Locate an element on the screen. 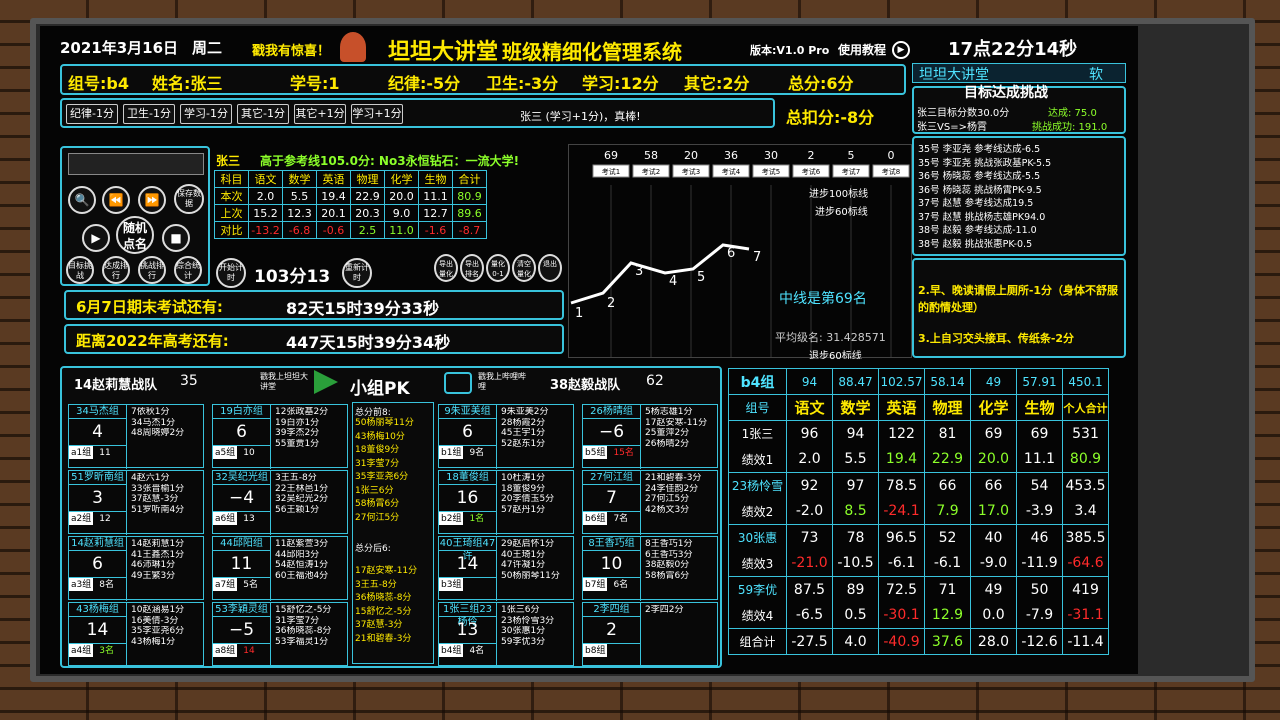 This screenshot has height=720, width=1280. group-summary: 8王香巧组 10 b7组 6名 is located at coordinates (612, 569).